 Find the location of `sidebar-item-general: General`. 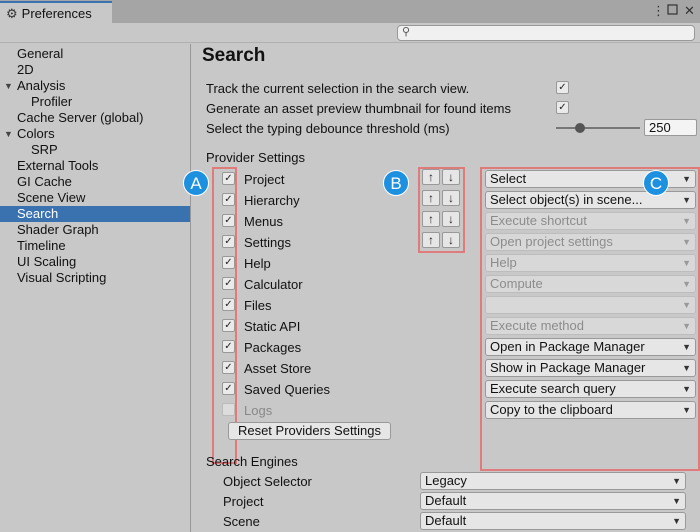

sidebar-item-general: General is located at coordinates (95, 54).